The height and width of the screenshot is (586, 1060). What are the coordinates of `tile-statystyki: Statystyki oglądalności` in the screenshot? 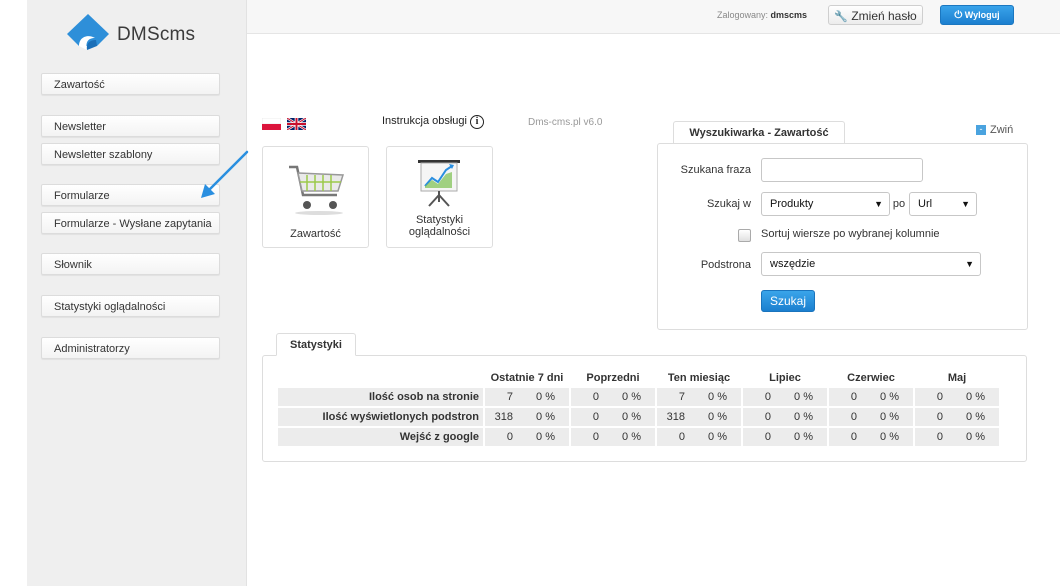 It's located at (439, 197).